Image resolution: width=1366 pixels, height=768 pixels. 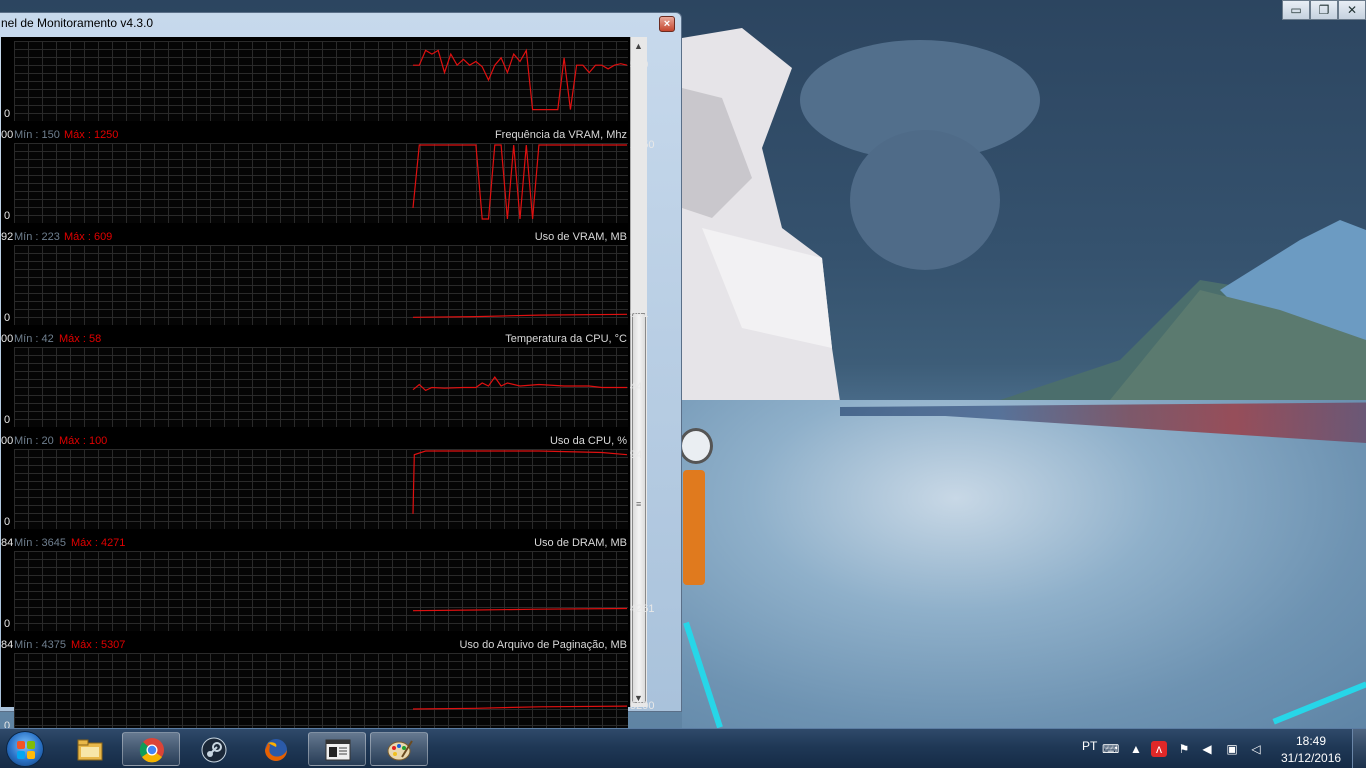 I want to click on steam-icon, so click(x=214, y=750).